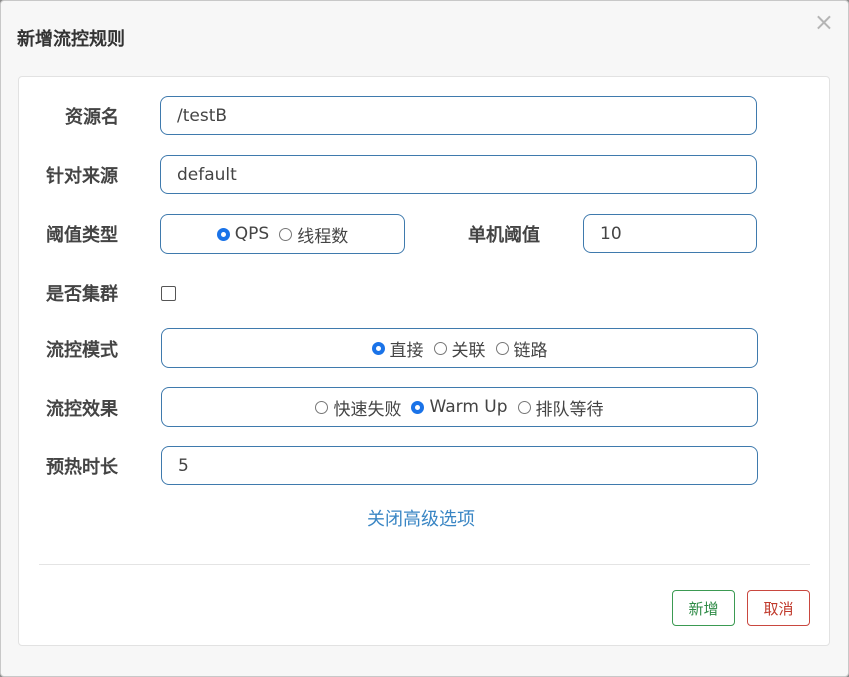  Describe the element at coordinates (421, 518) in the screenshot. I see `close-advanced-options-link: 关闭高级选项` at that location.